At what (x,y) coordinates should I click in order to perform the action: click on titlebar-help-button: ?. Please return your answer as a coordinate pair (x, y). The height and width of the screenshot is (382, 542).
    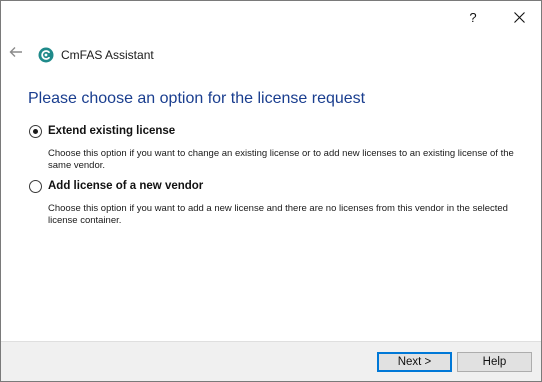
    Looking at the image, I should click on (473, 17).